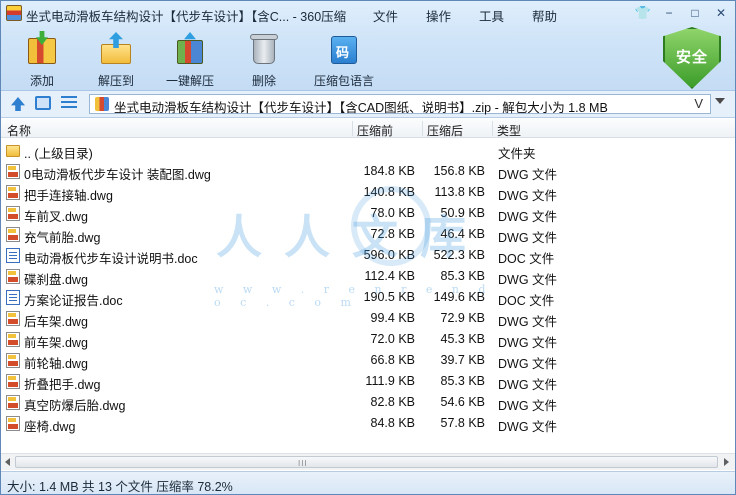 This screenshot has height=495, width=736. Describe the element at coordinates (68, 196) in the screenshot. I see `file-name: 把手连接轴.dwg` at that location.